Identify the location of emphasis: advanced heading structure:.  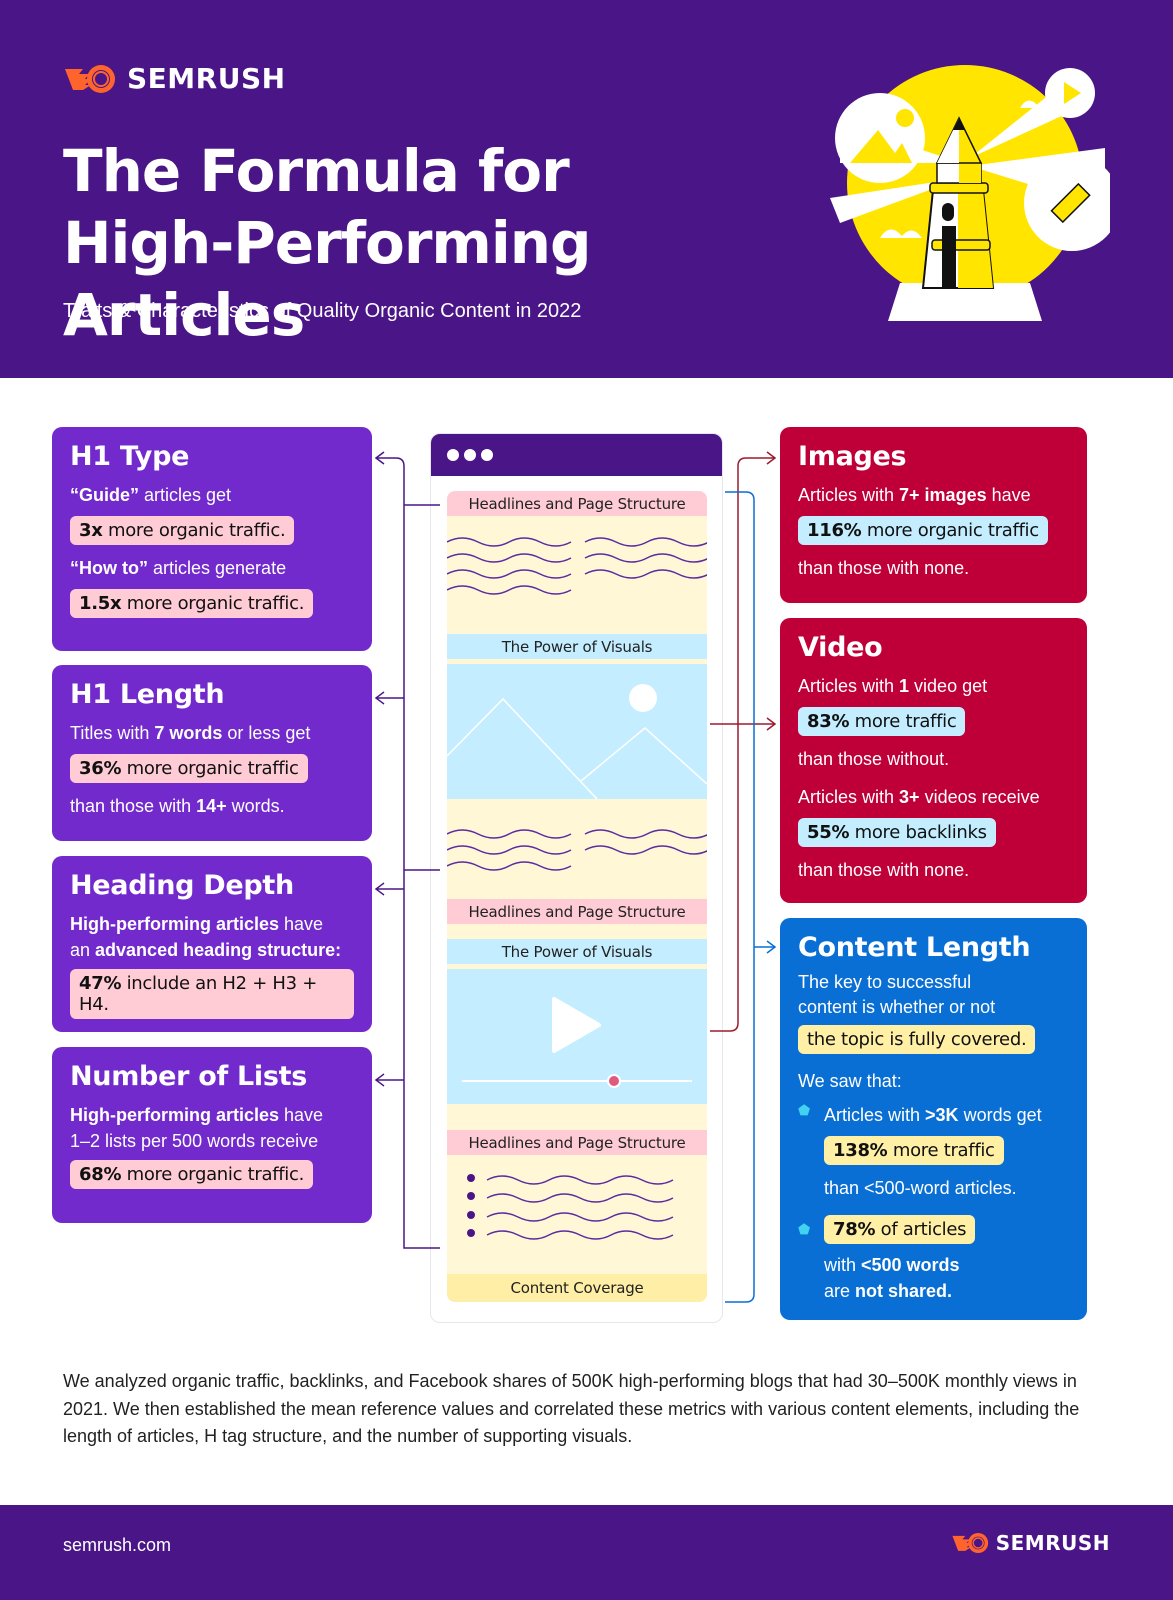
(218, 950).